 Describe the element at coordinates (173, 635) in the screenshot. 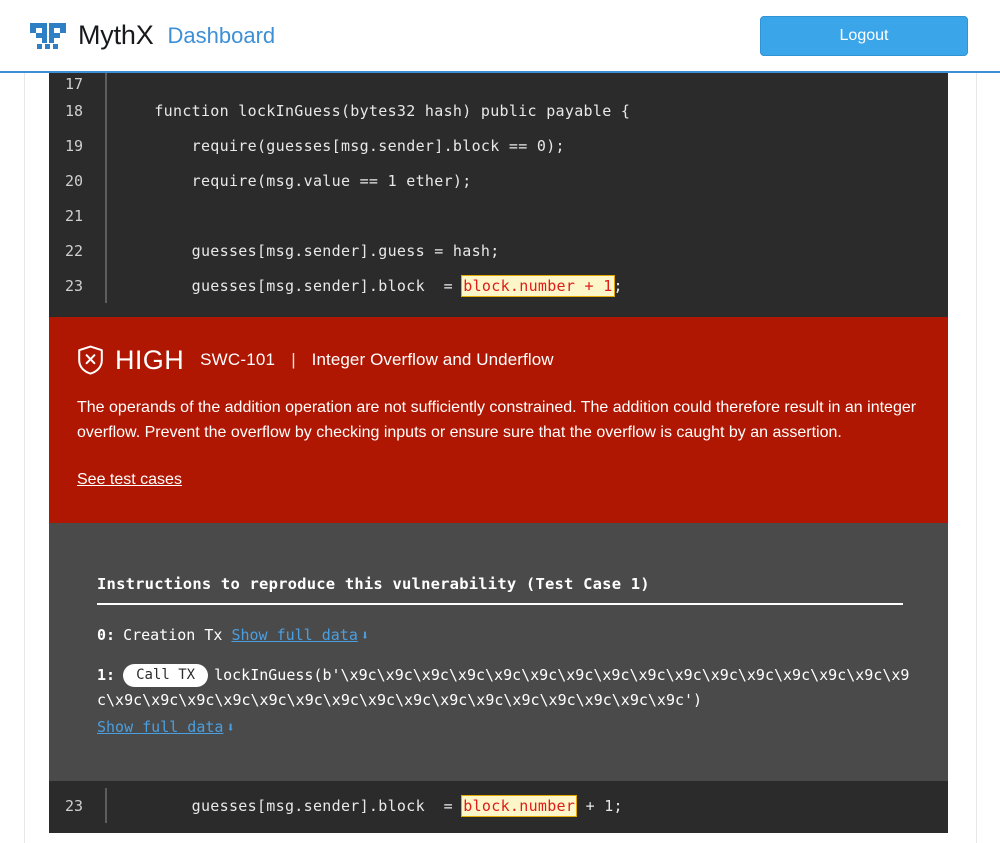

I see `step-label: Creation Tx` at that location.